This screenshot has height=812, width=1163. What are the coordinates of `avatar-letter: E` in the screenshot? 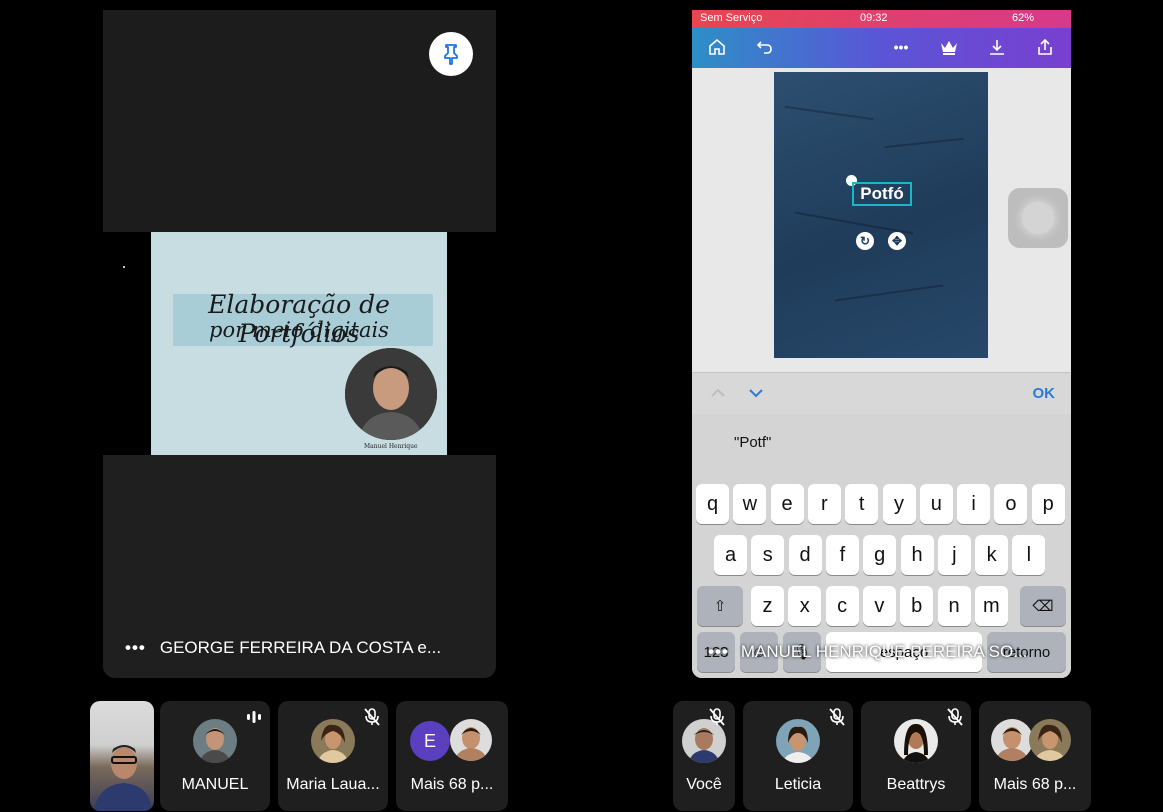 It's located at (430, 741).